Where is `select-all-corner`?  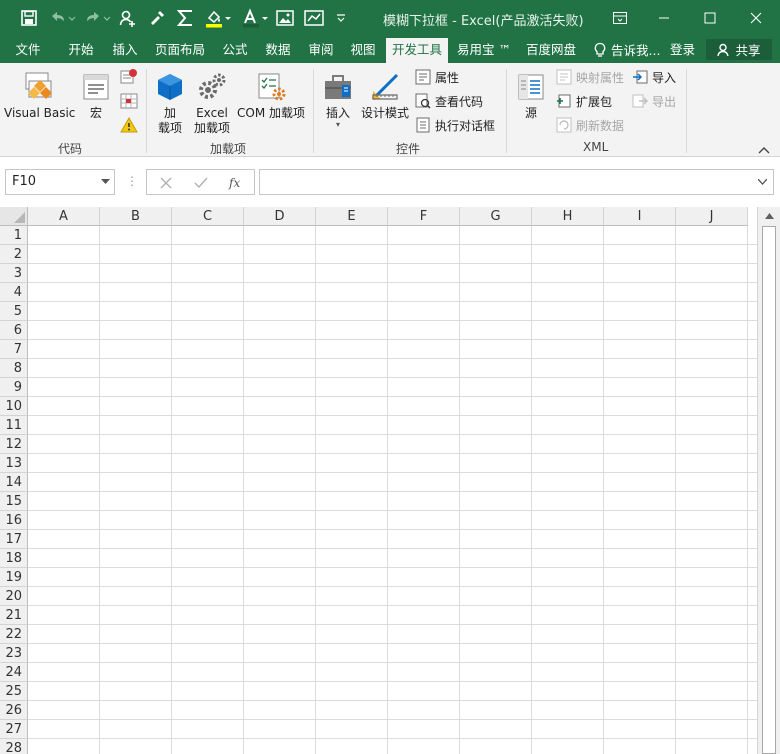 select-all-corner is located at coordinates (14, 216).